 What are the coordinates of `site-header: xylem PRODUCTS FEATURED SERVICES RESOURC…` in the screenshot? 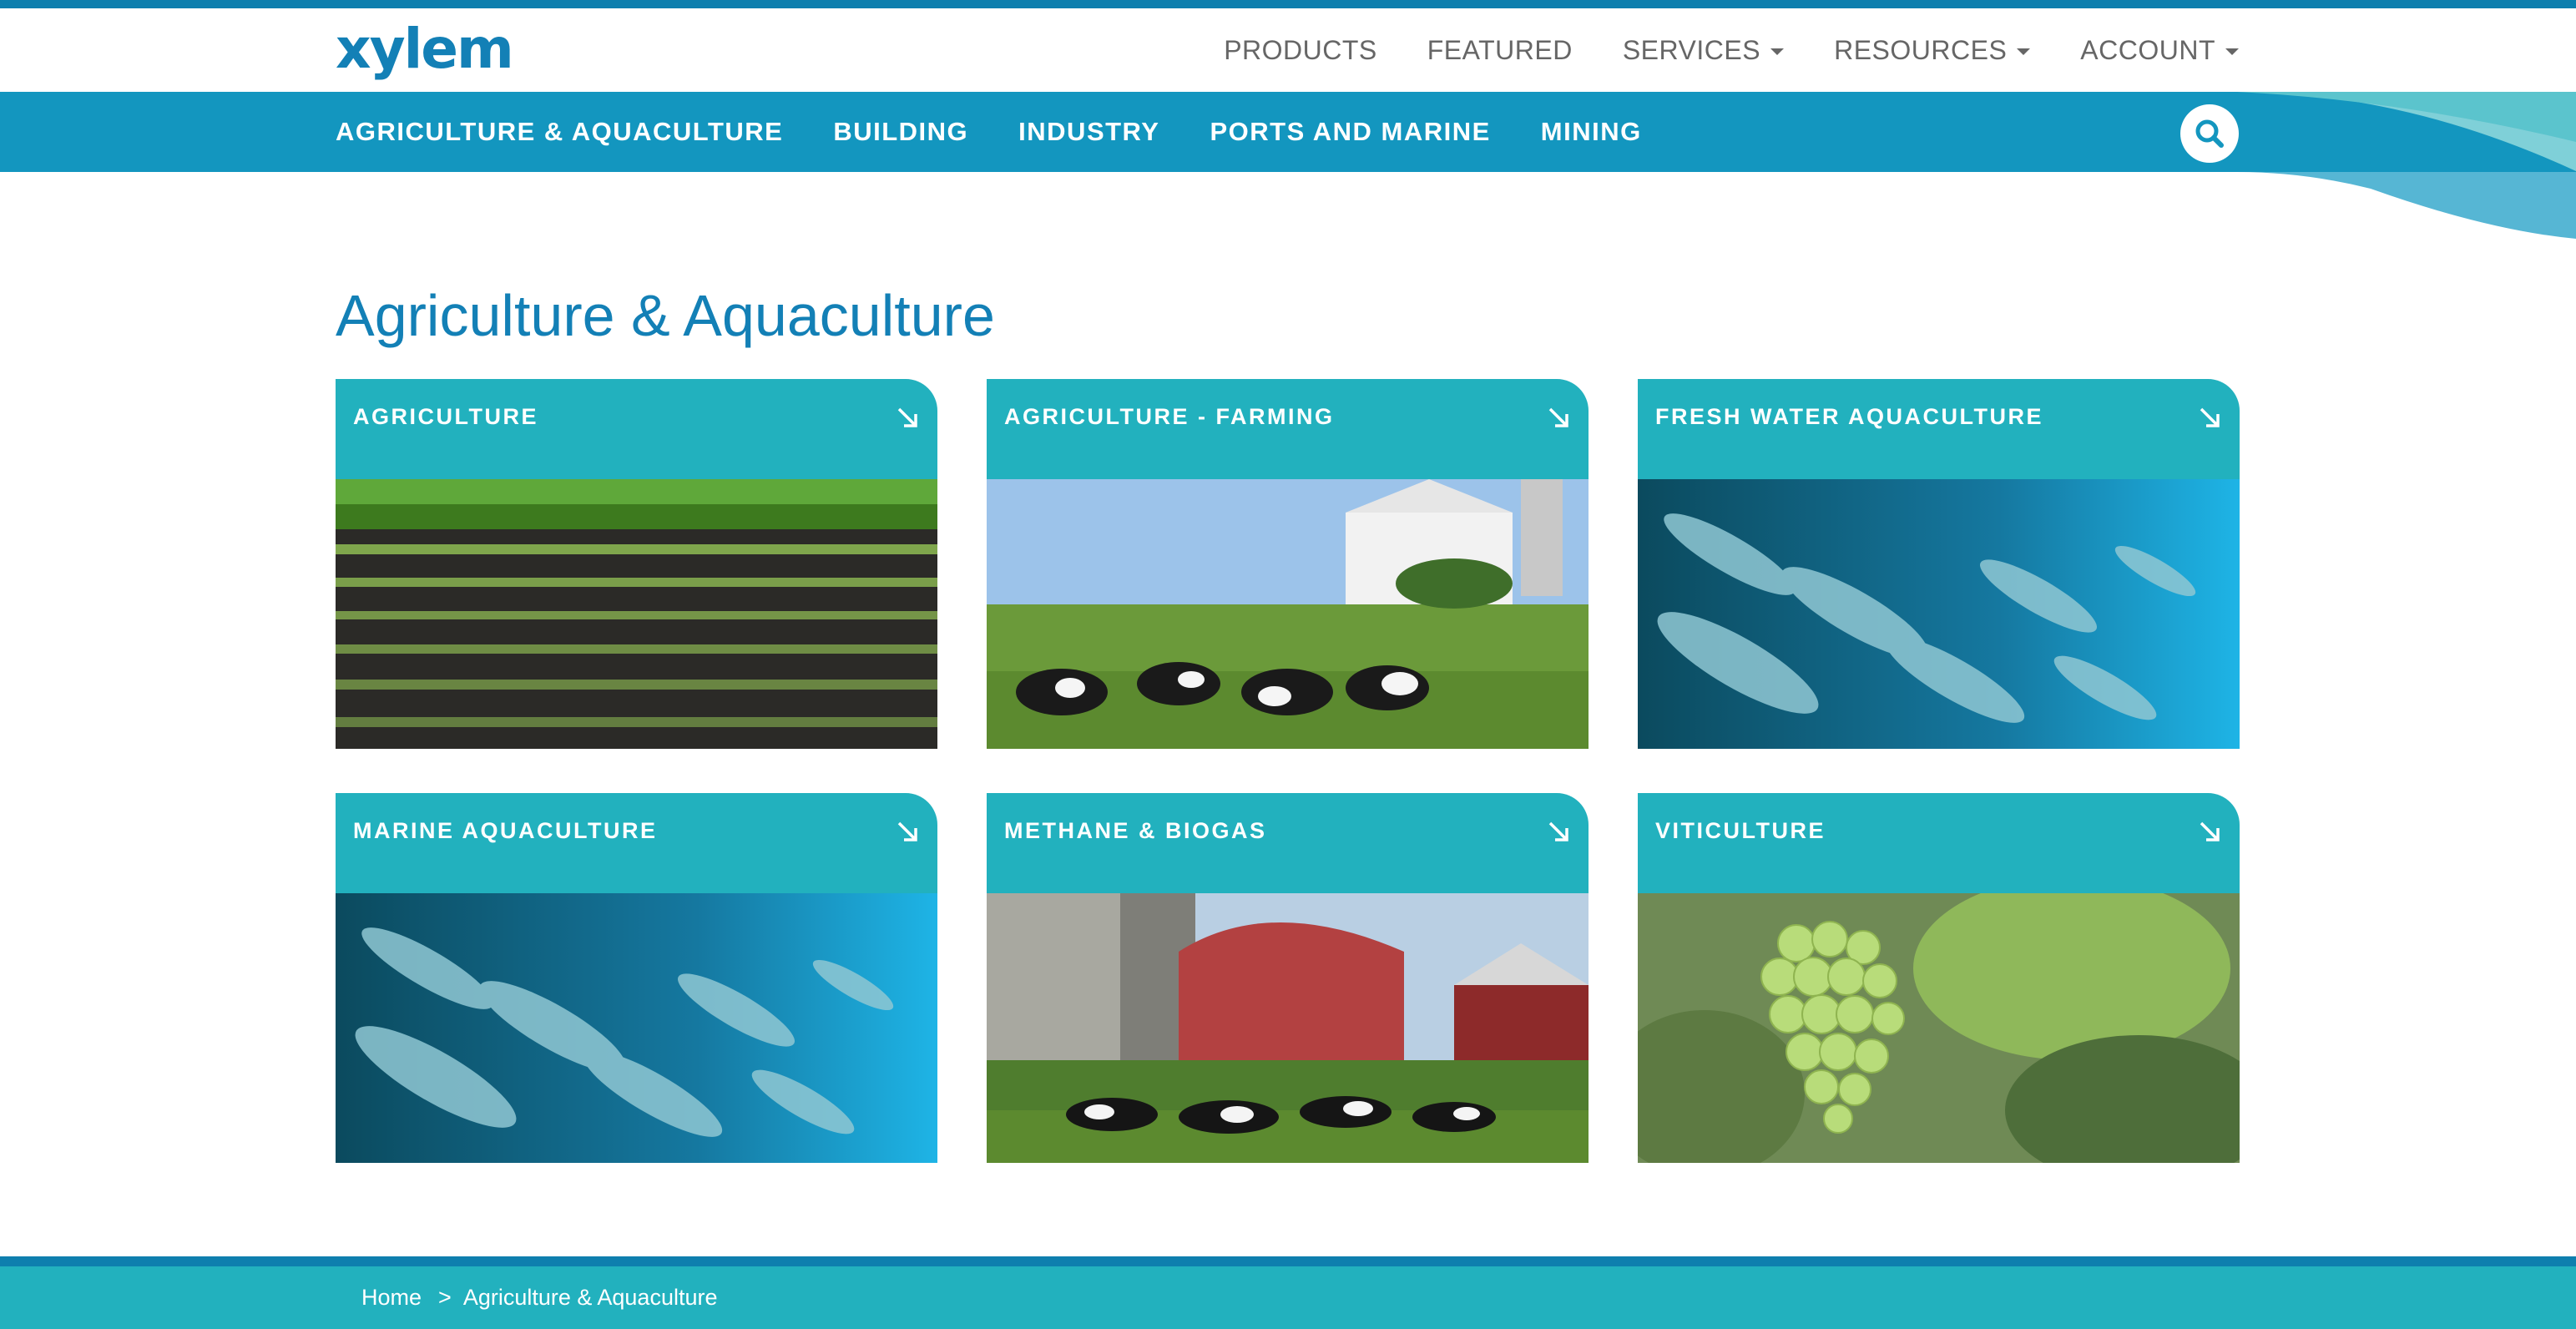 It's located at (1288, 50).